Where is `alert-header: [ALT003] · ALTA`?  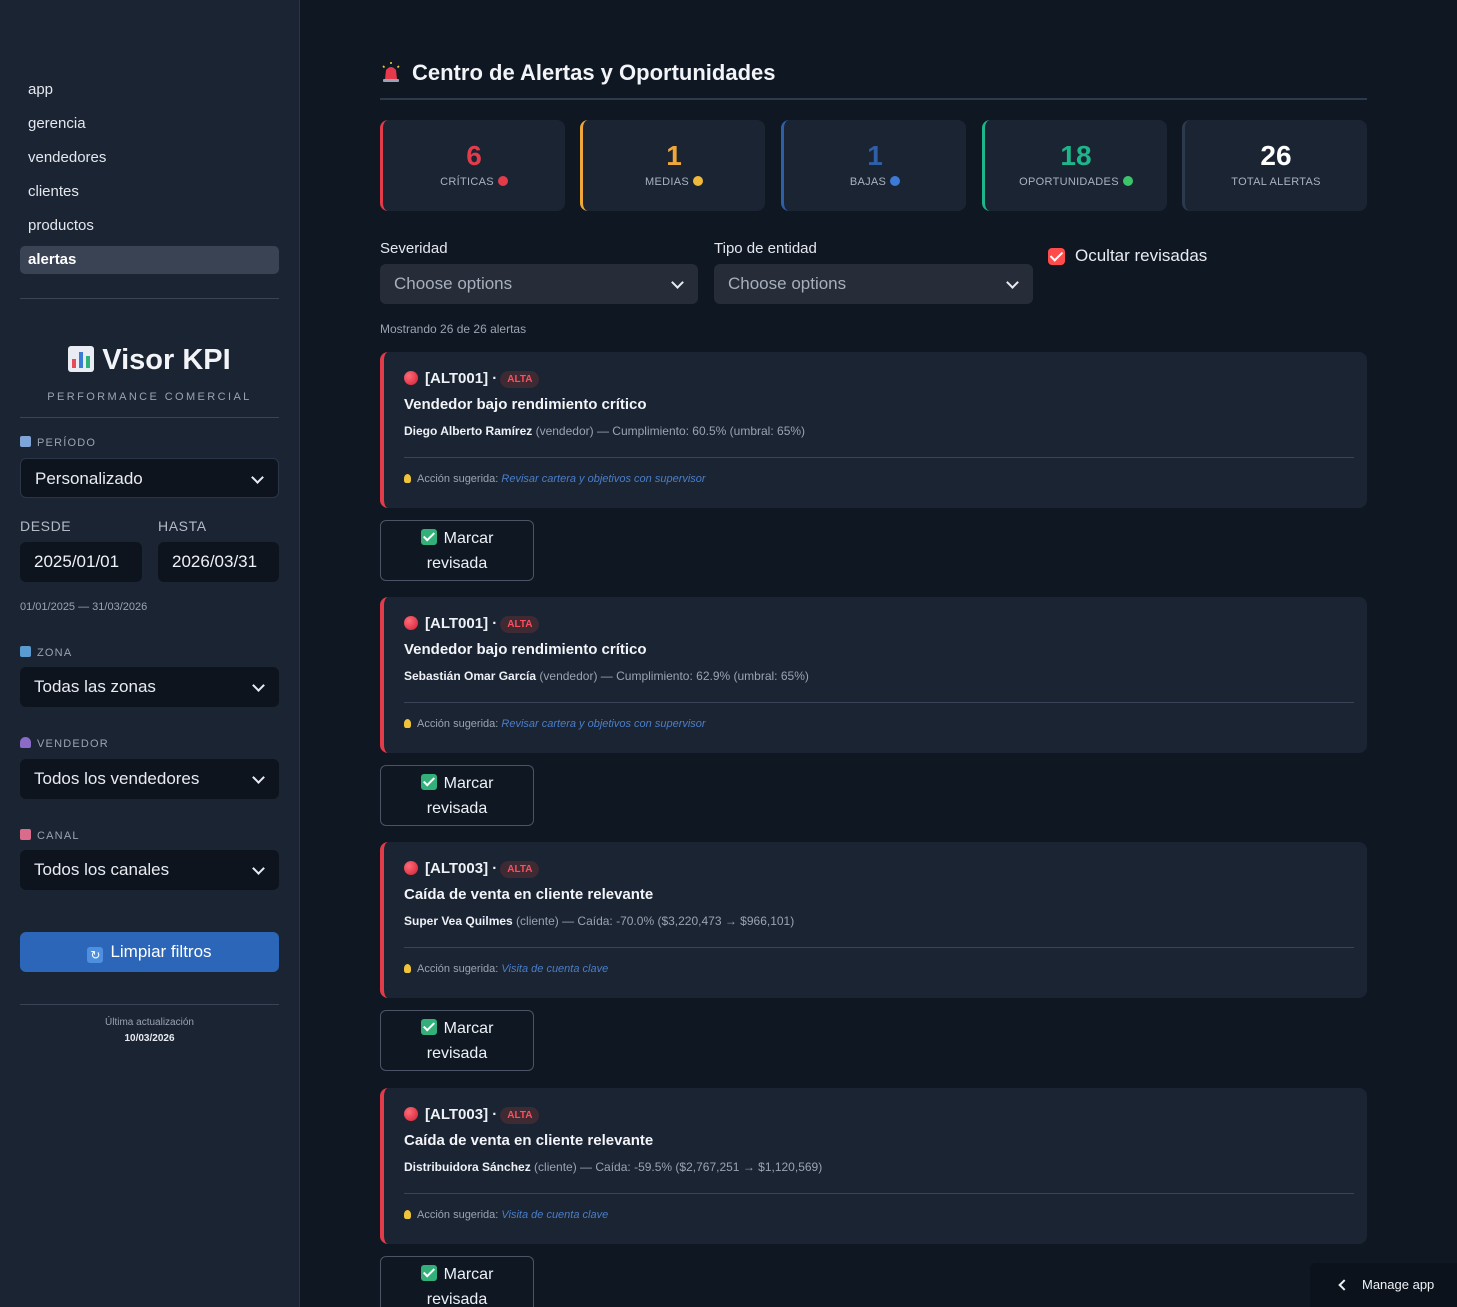
alert-header: [ALT003] · ALTA is located at coordinates (472, 1115).